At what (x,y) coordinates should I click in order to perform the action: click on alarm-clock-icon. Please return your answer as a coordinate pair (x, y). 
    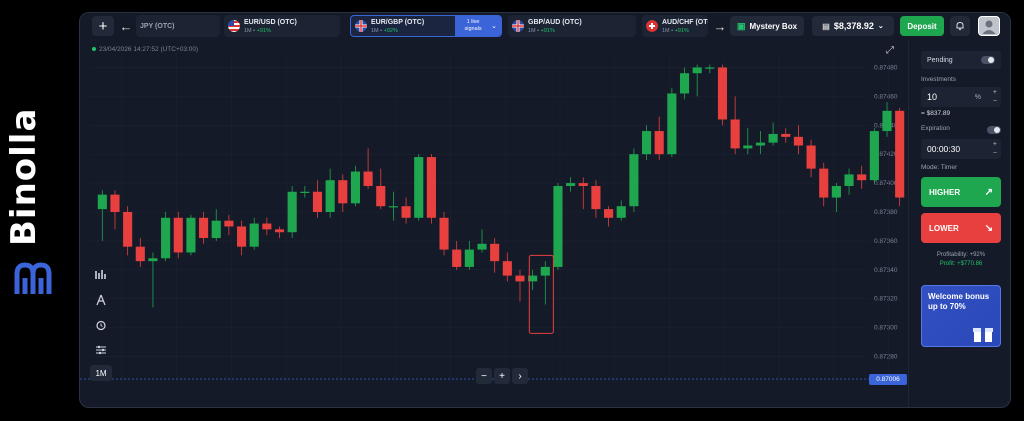
    Looking at the image, I should click on (101, 325).